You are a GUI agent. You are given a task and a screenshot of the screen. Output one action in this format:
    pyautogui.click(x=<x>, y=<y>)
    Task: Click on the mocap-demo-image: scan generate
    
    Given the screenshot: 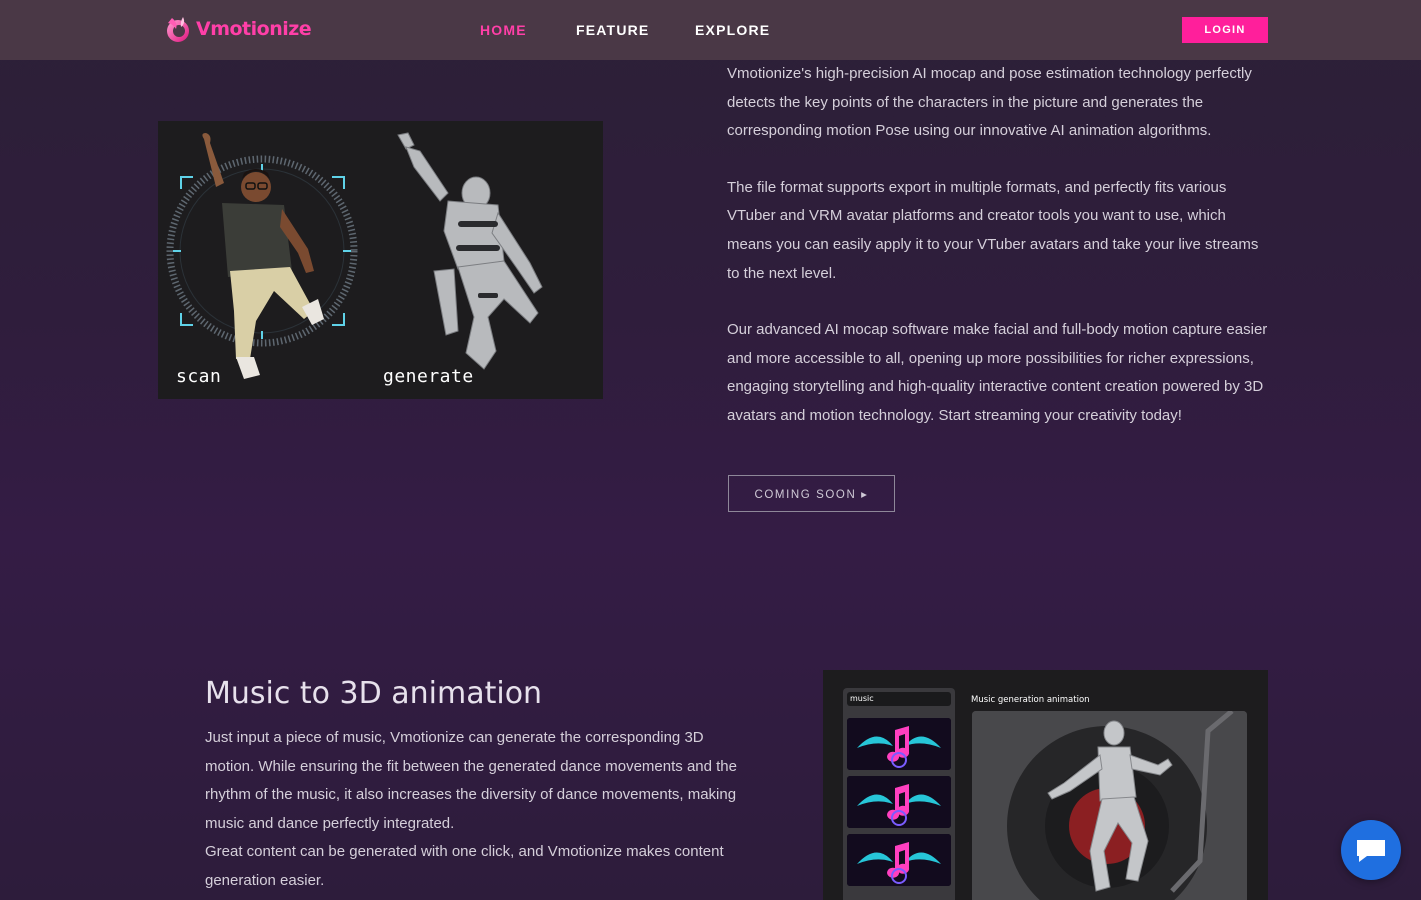 What is the action you would take?
    pyautogui.click(x=380, y=260)
    